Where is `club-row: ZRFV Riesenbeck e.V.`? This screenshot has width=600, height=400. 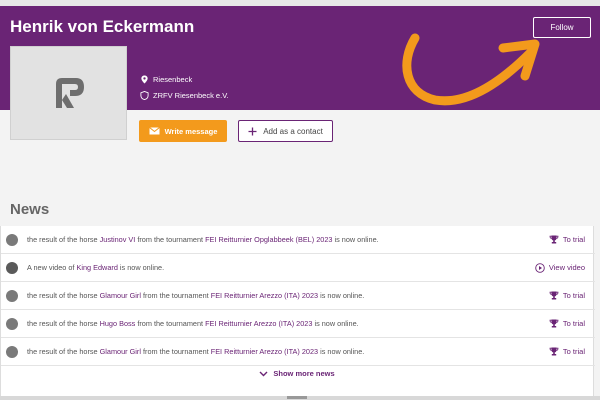 club-row: ZRFV Riesenbeck e.V. is located at coordinates (184, 95).